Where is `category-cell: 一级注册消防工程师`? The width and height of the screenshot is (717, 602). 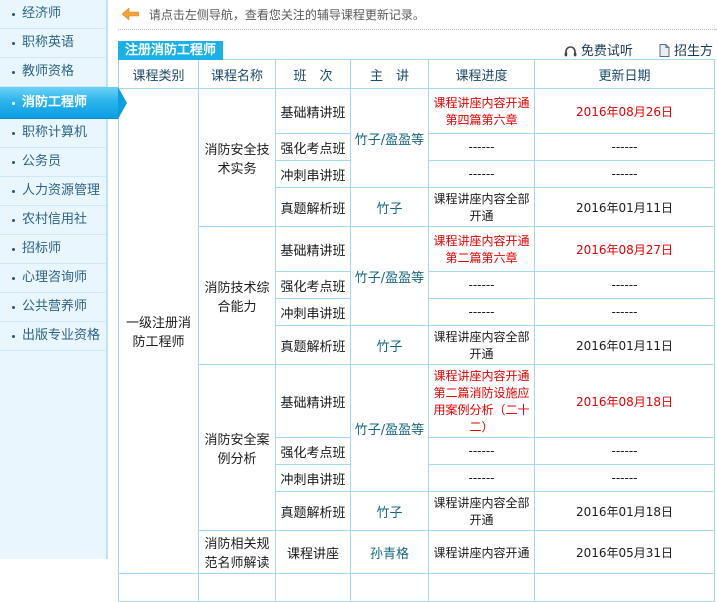 category-cell: 一级注册消防工程师 is located at coordinates (158, 331).